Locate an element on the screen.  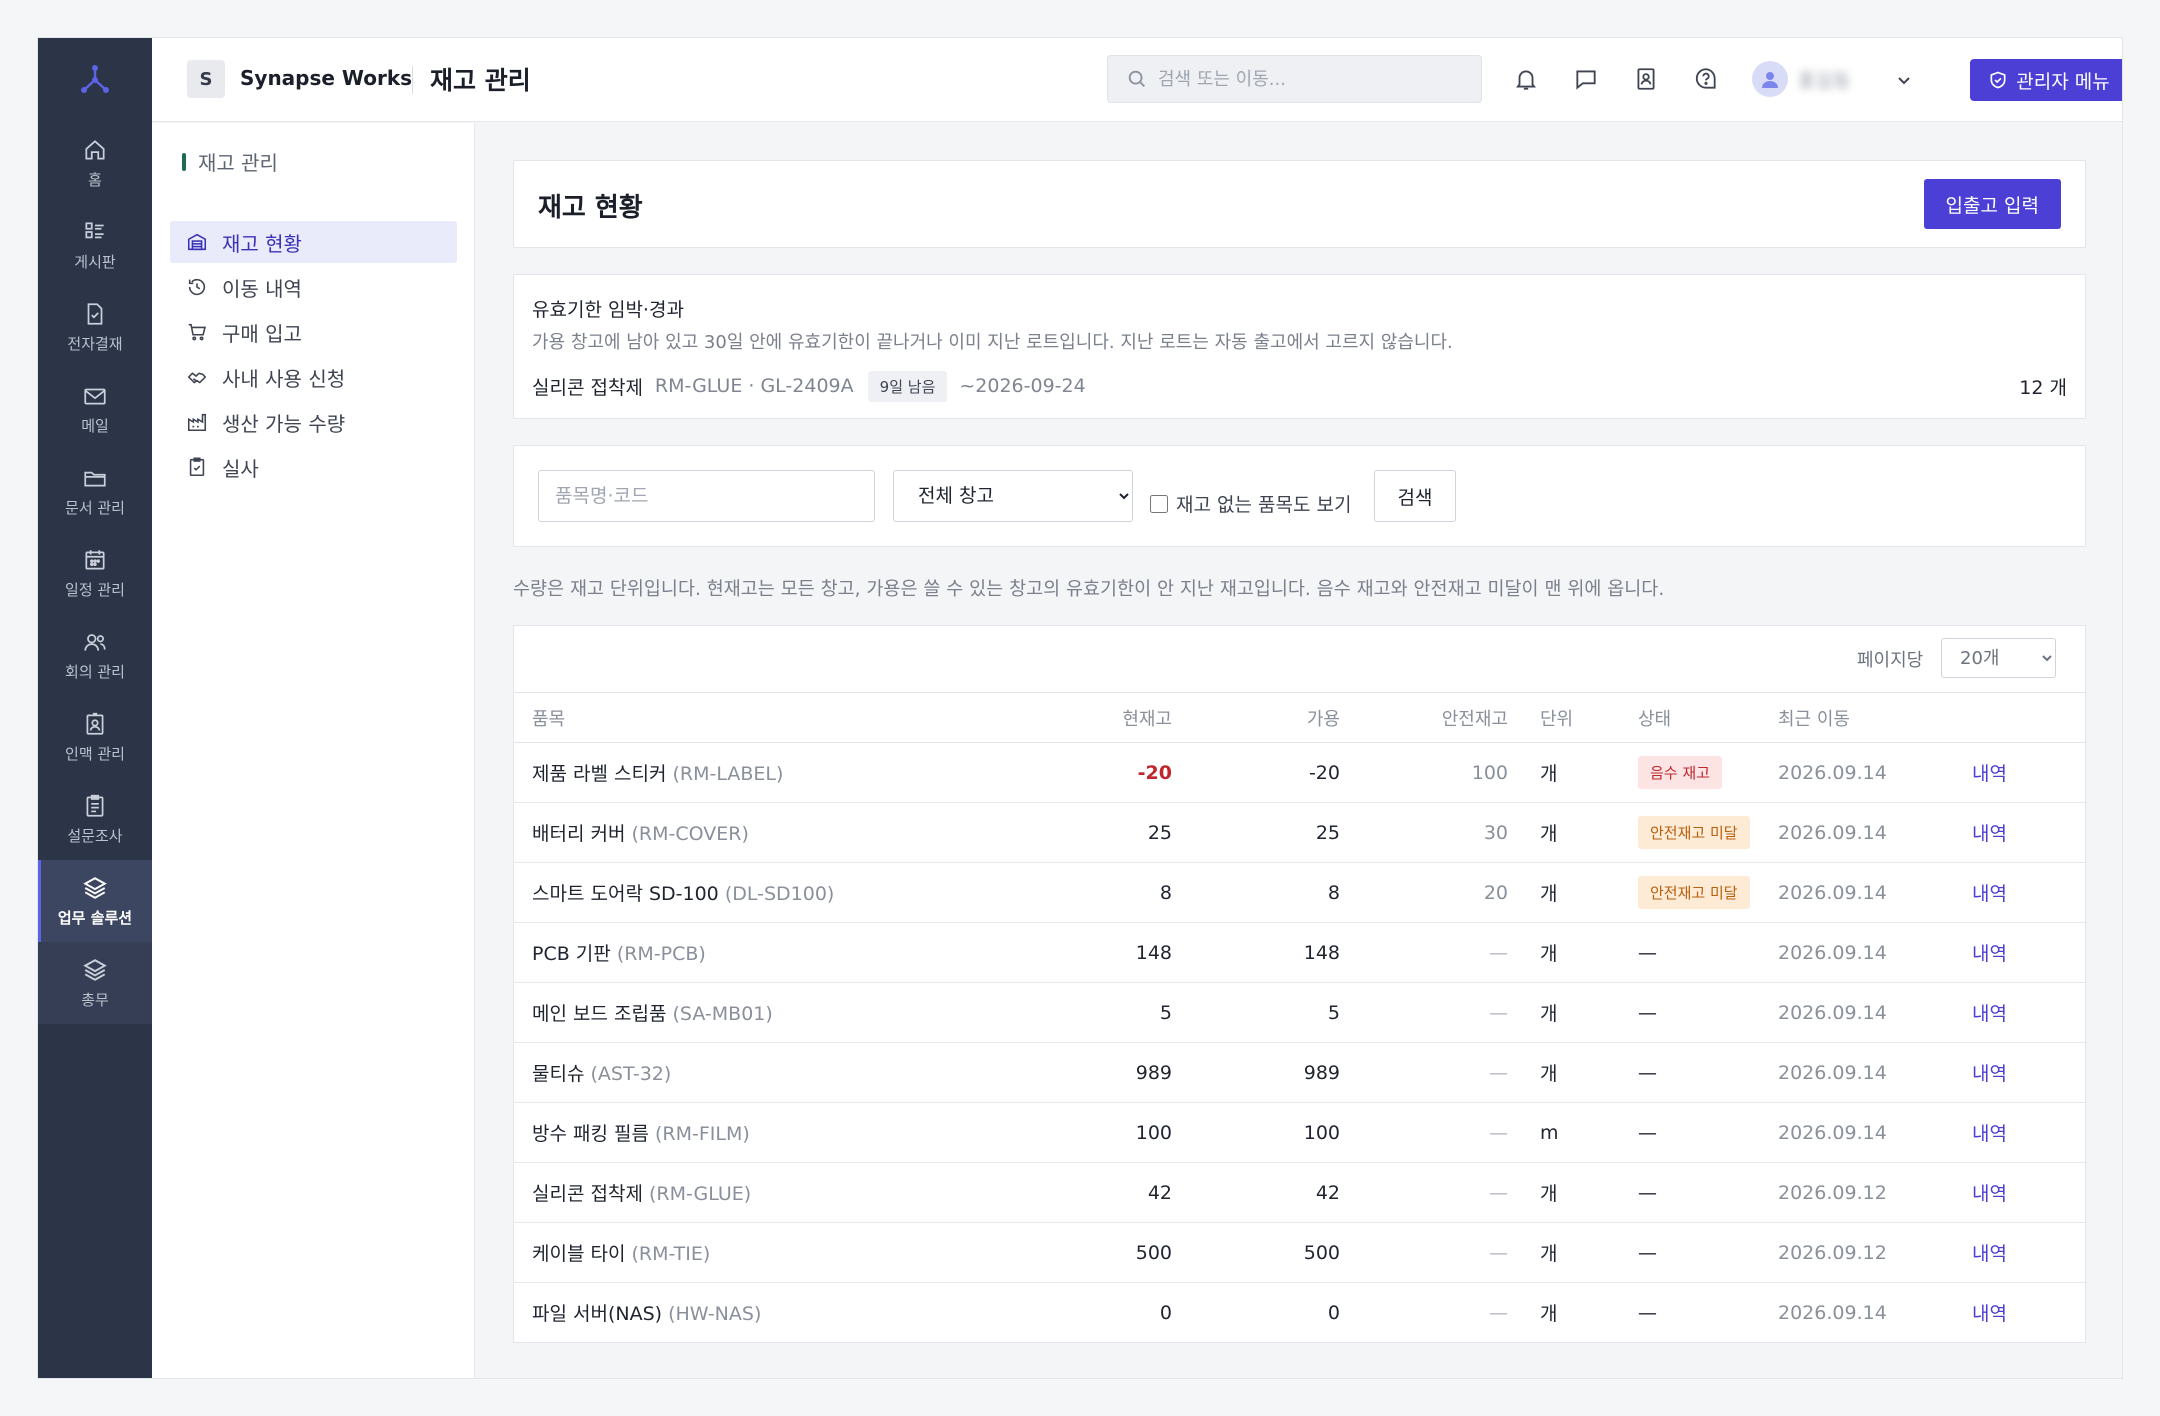
col-header-last-move: 최근 이동 is located at coordinates (1848, 717).